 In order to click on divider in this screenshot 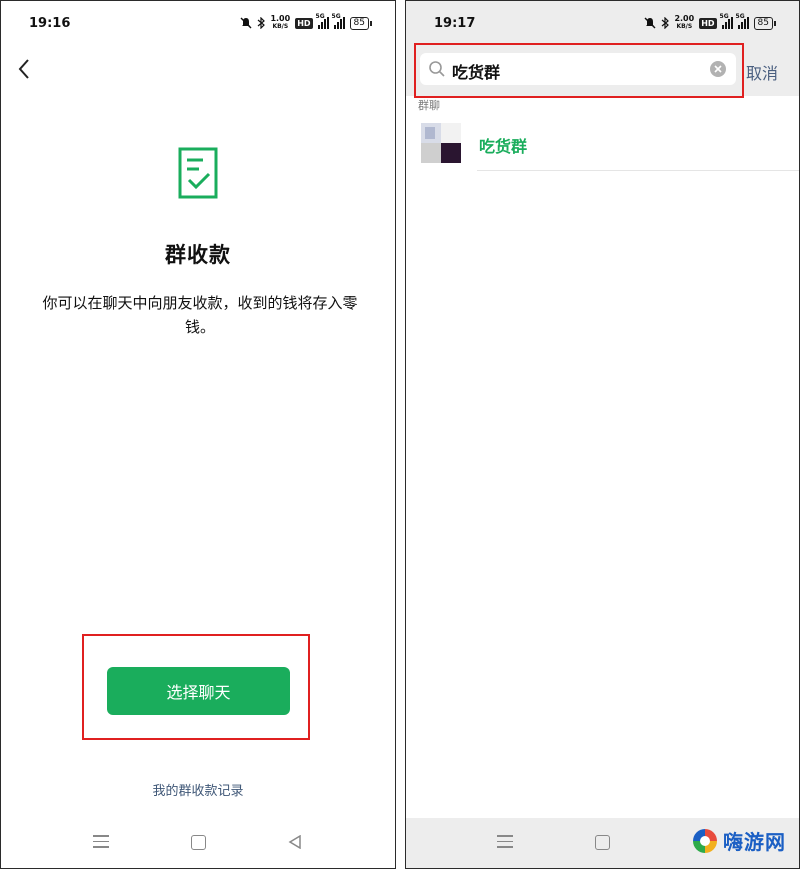, I will do `click(638, 170)`.